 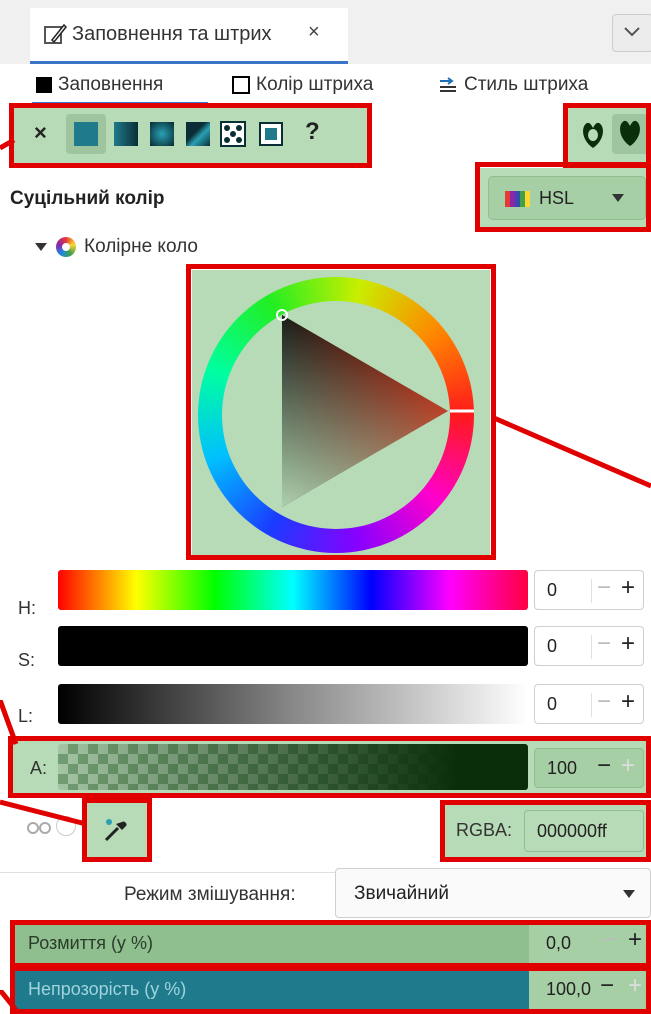 I want to click on hue-label: H:, so click(x=27, y=608).